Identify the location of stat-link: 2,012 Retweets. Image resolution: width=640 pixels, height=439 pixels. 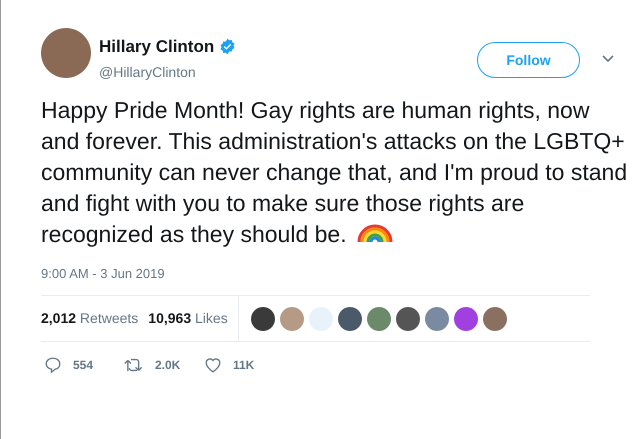
(89, 318).